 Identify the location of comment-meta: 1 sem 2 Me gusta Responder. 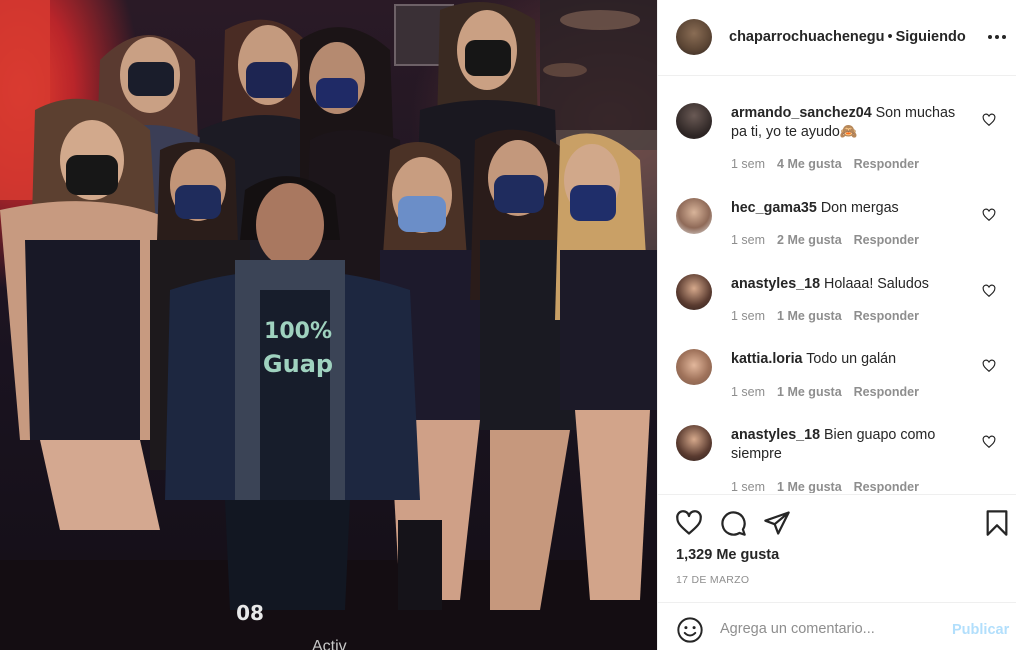
(831, 240).